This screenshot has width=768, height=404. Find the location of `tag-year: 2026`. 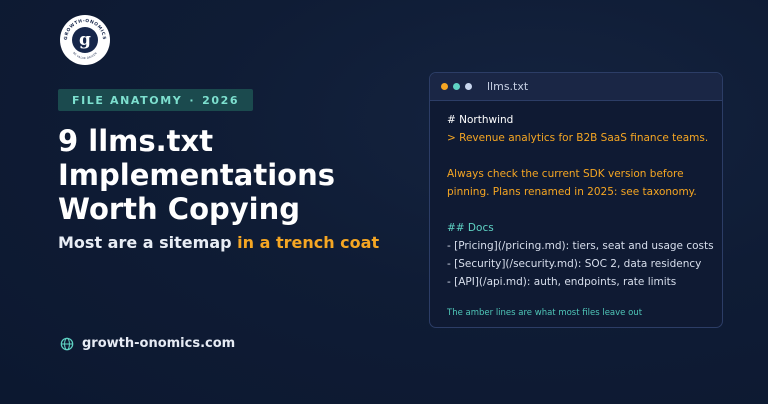

tag-year: 2026 is located at coordinates (221, 100).